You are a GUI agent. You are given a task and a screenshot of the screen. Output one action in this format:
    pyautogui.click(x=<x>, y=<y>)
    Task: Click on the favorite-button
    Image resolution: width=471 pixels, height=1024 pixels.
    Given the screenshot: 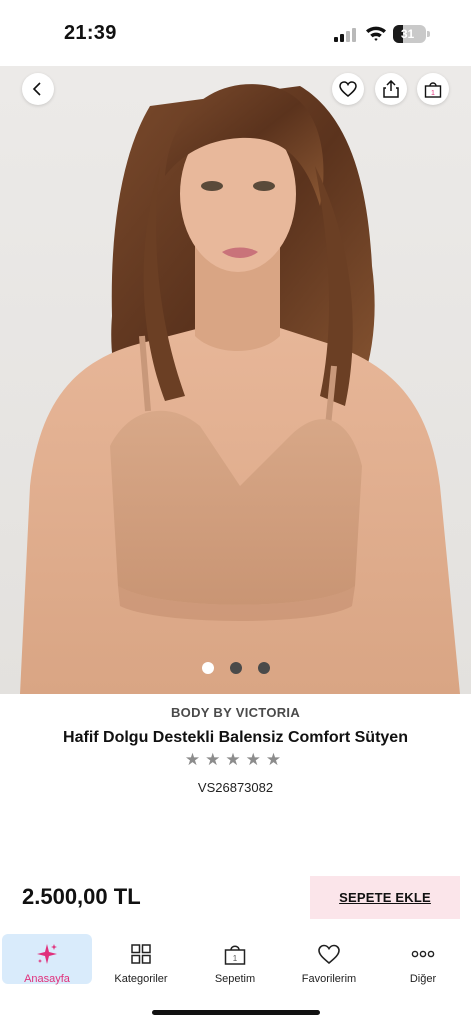 What is the action you would take?
    pyautogui.click(x=348, y=89)
    